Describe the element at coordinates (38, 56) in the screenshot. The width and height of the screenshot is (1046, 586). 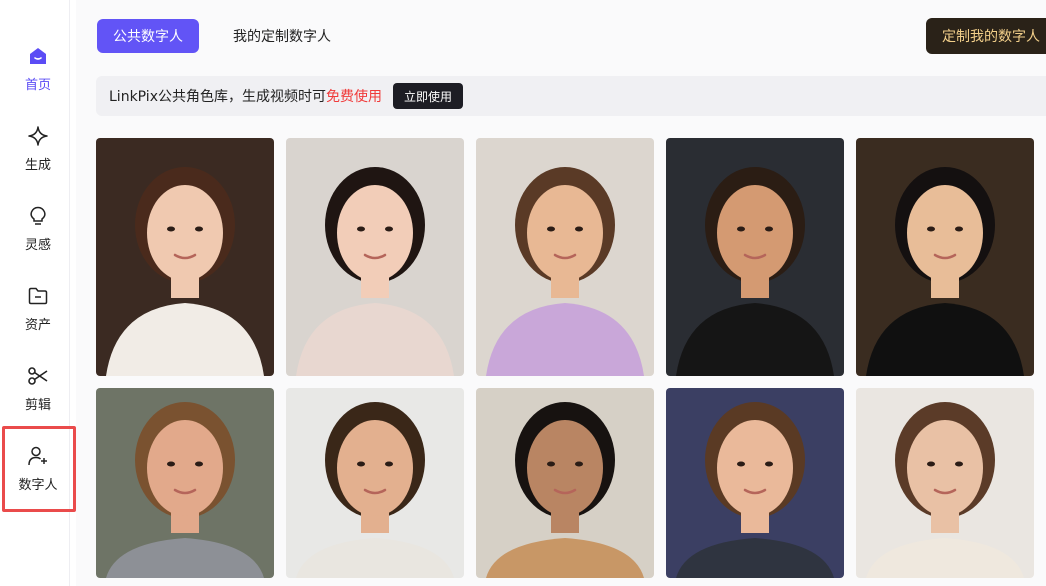
I see `home-icon` at that location.